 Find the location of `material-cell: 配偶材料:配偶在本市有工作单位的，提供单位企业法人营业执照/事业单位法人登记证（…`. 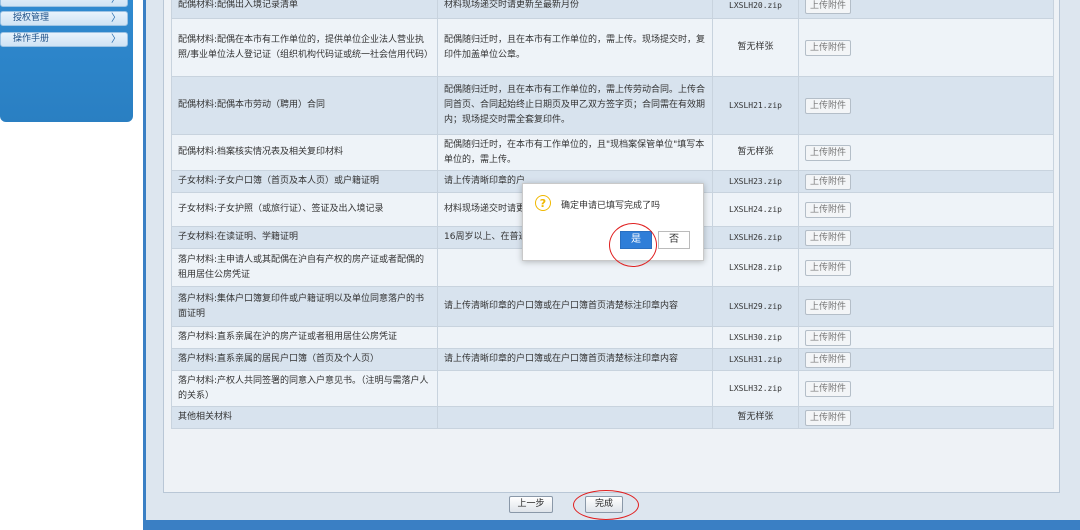

material-cell: 配偶材料:配偶在本市有工作单位的，提供单位企业法人营业执照/事业单位法人登记证（… is located at coordinates (304, 47).